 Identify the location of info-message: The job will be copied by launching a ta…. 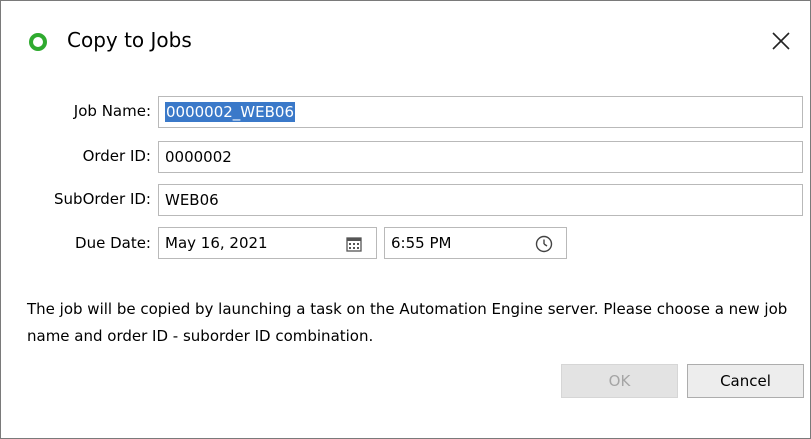
(407, 322).